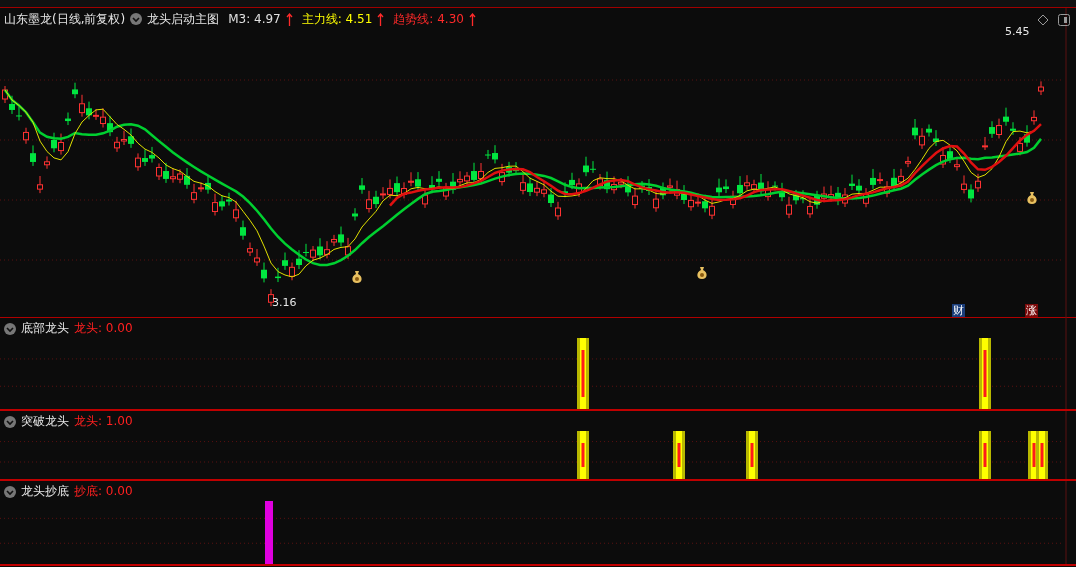  What do you see at coordinates (958, 310) in the screenshot?
I see `event-marker: 财` at bounding box center [958, 310].